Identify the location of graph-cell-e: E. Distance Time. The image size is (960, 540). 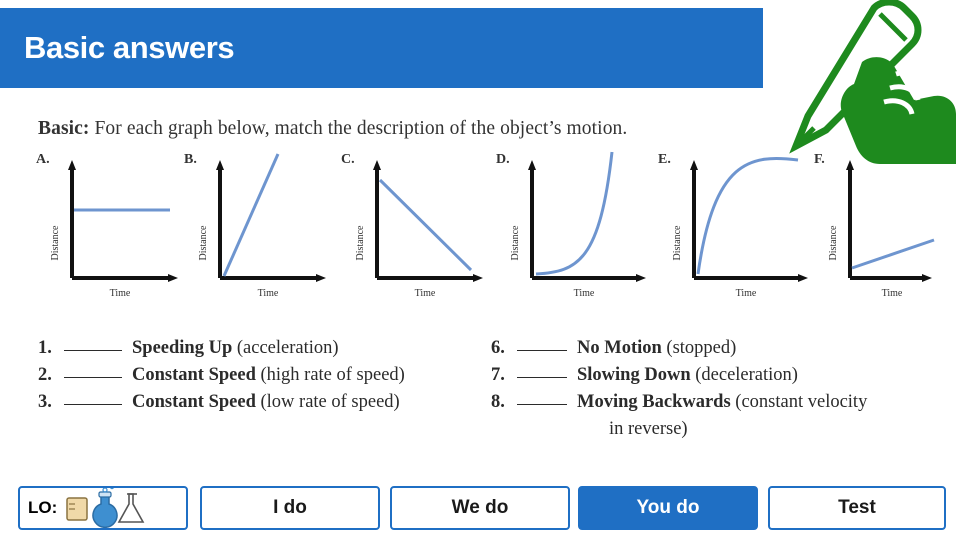
(733, 233).